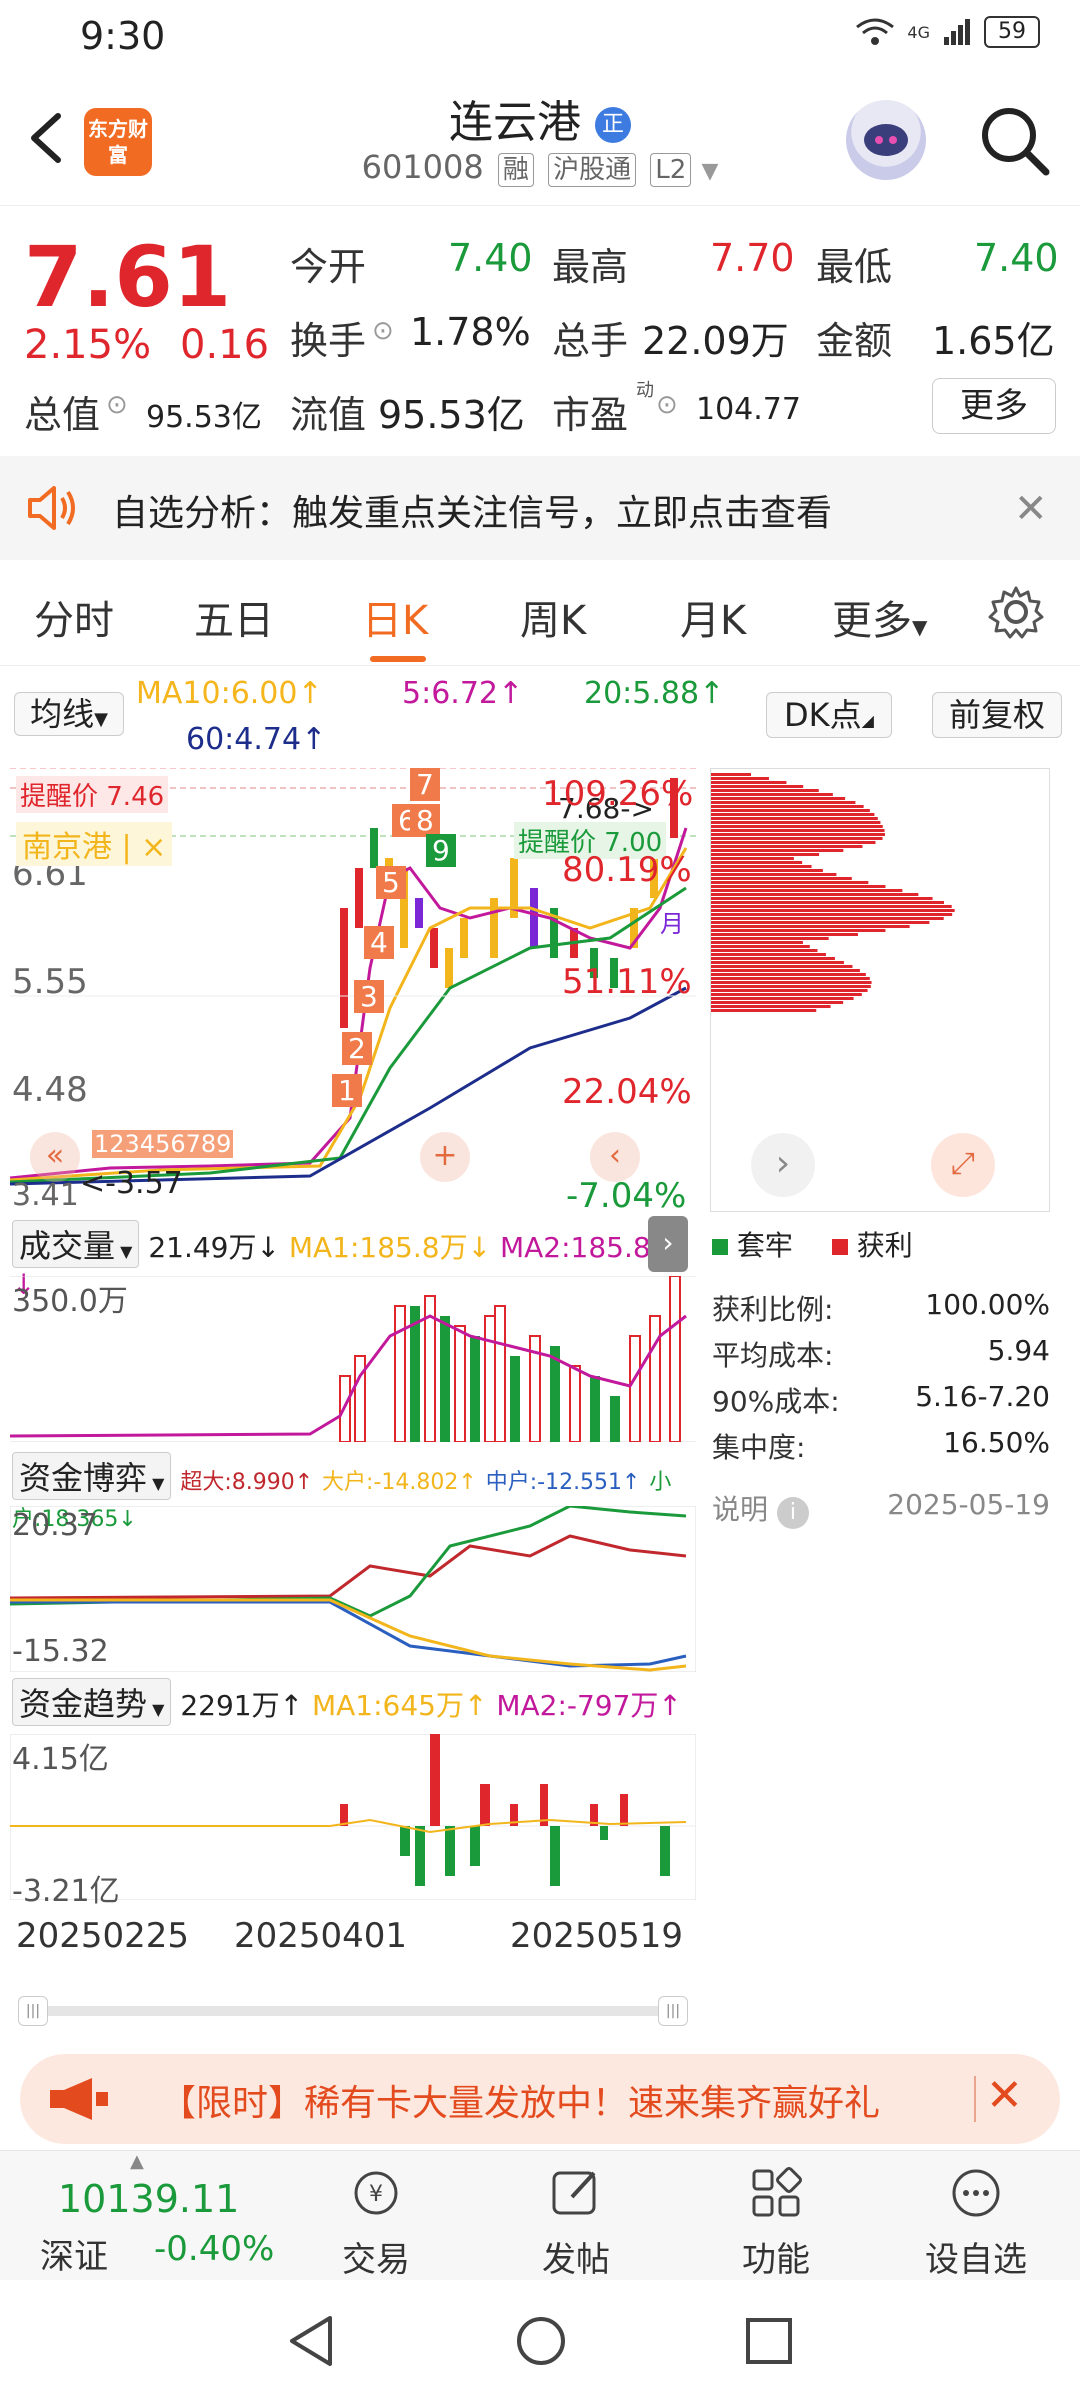  What do you see at coordinates (627, 870) in the screenshot?
I see `pct-label: 80.19%` at bounding box center [627, 870].